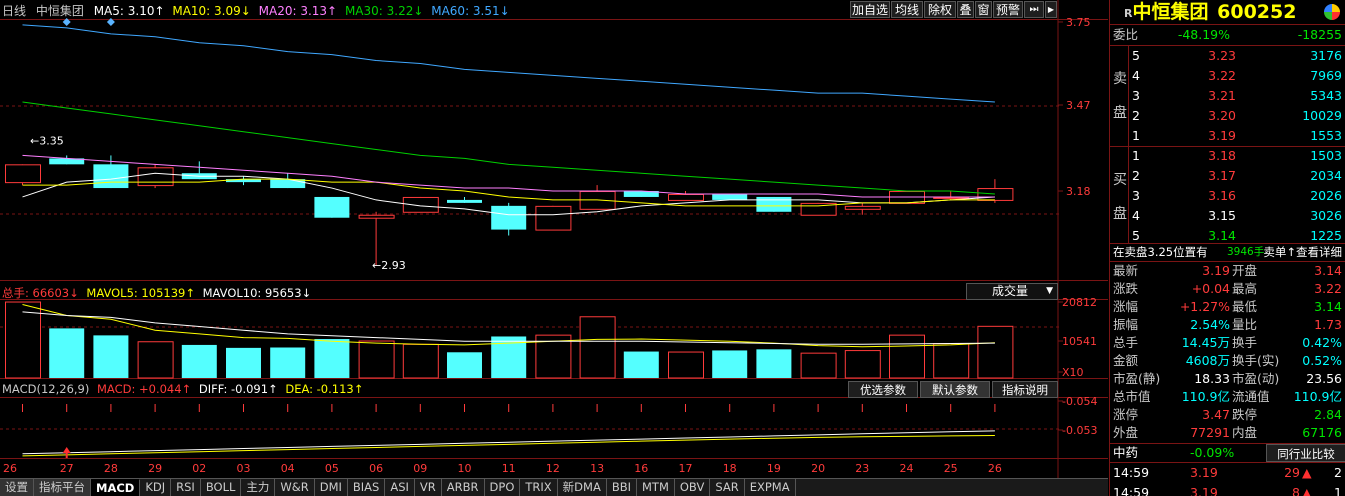 Image resolution: width=1345 pixels, height=496 pixels. I want to click on date-label: 26, so click(10, 468).